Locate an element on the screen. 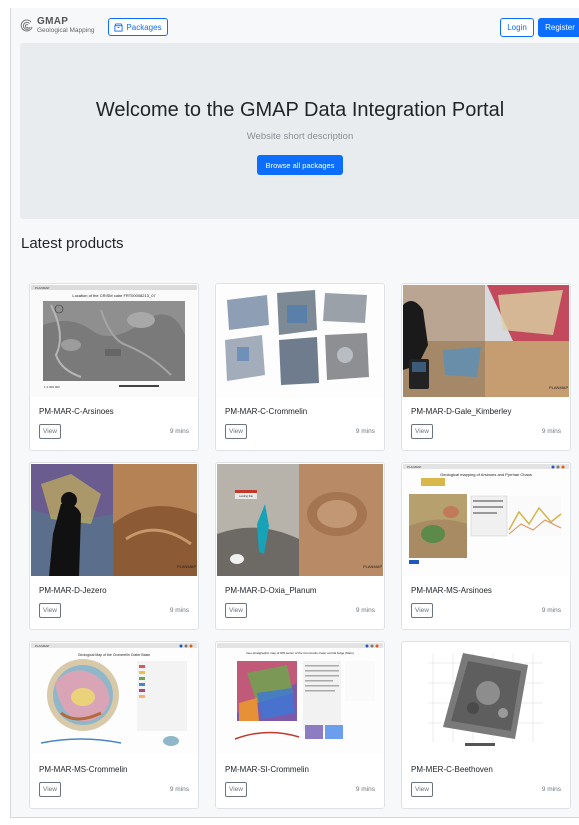 The height and width of the screenshot is (825, 579). product-title: PM-MAR-MS-Crommelin is located at coordinates (83, 769).